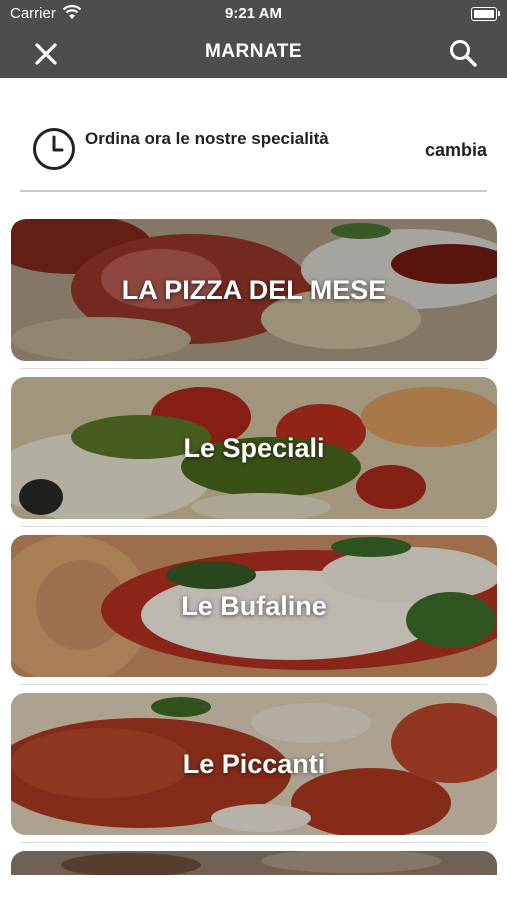  What do you see at coordinates (463, 53) in the screenshot?
I see `search-icon` at bounding box center [463, 53].